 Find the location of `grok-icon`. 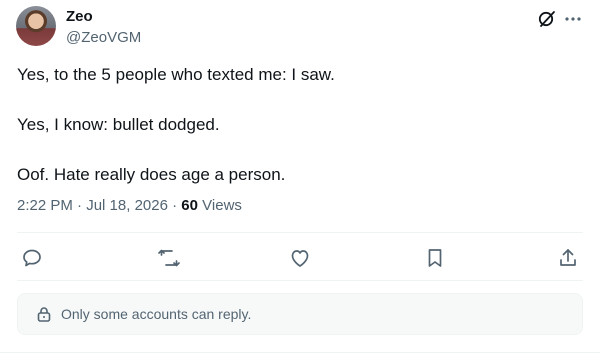

grok-icon is located at coordinates (547, 19).